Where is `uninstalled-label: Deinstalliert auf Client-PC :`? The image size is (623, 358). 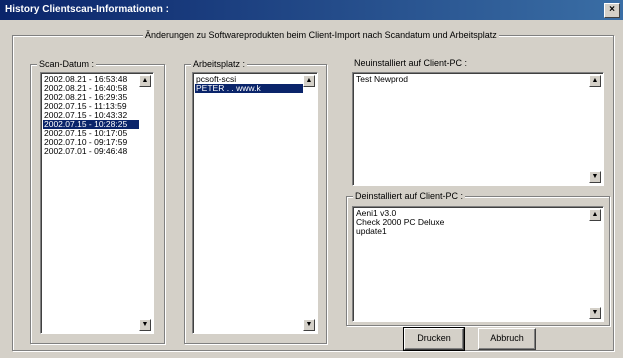
uninstalled-label: Deinstalliert auf Client-PC : is located at coordinates (409, 196).